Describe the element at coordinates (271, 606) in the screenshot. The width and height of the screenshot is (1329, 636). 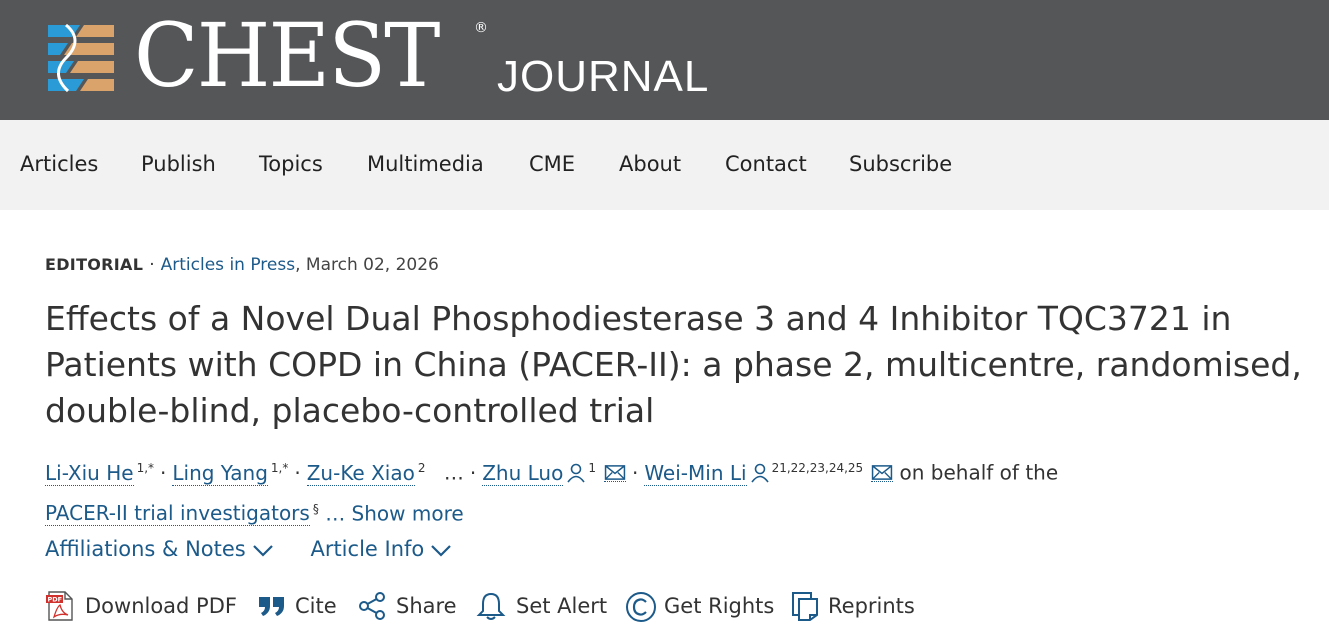
I see `quote-icon` at that location.